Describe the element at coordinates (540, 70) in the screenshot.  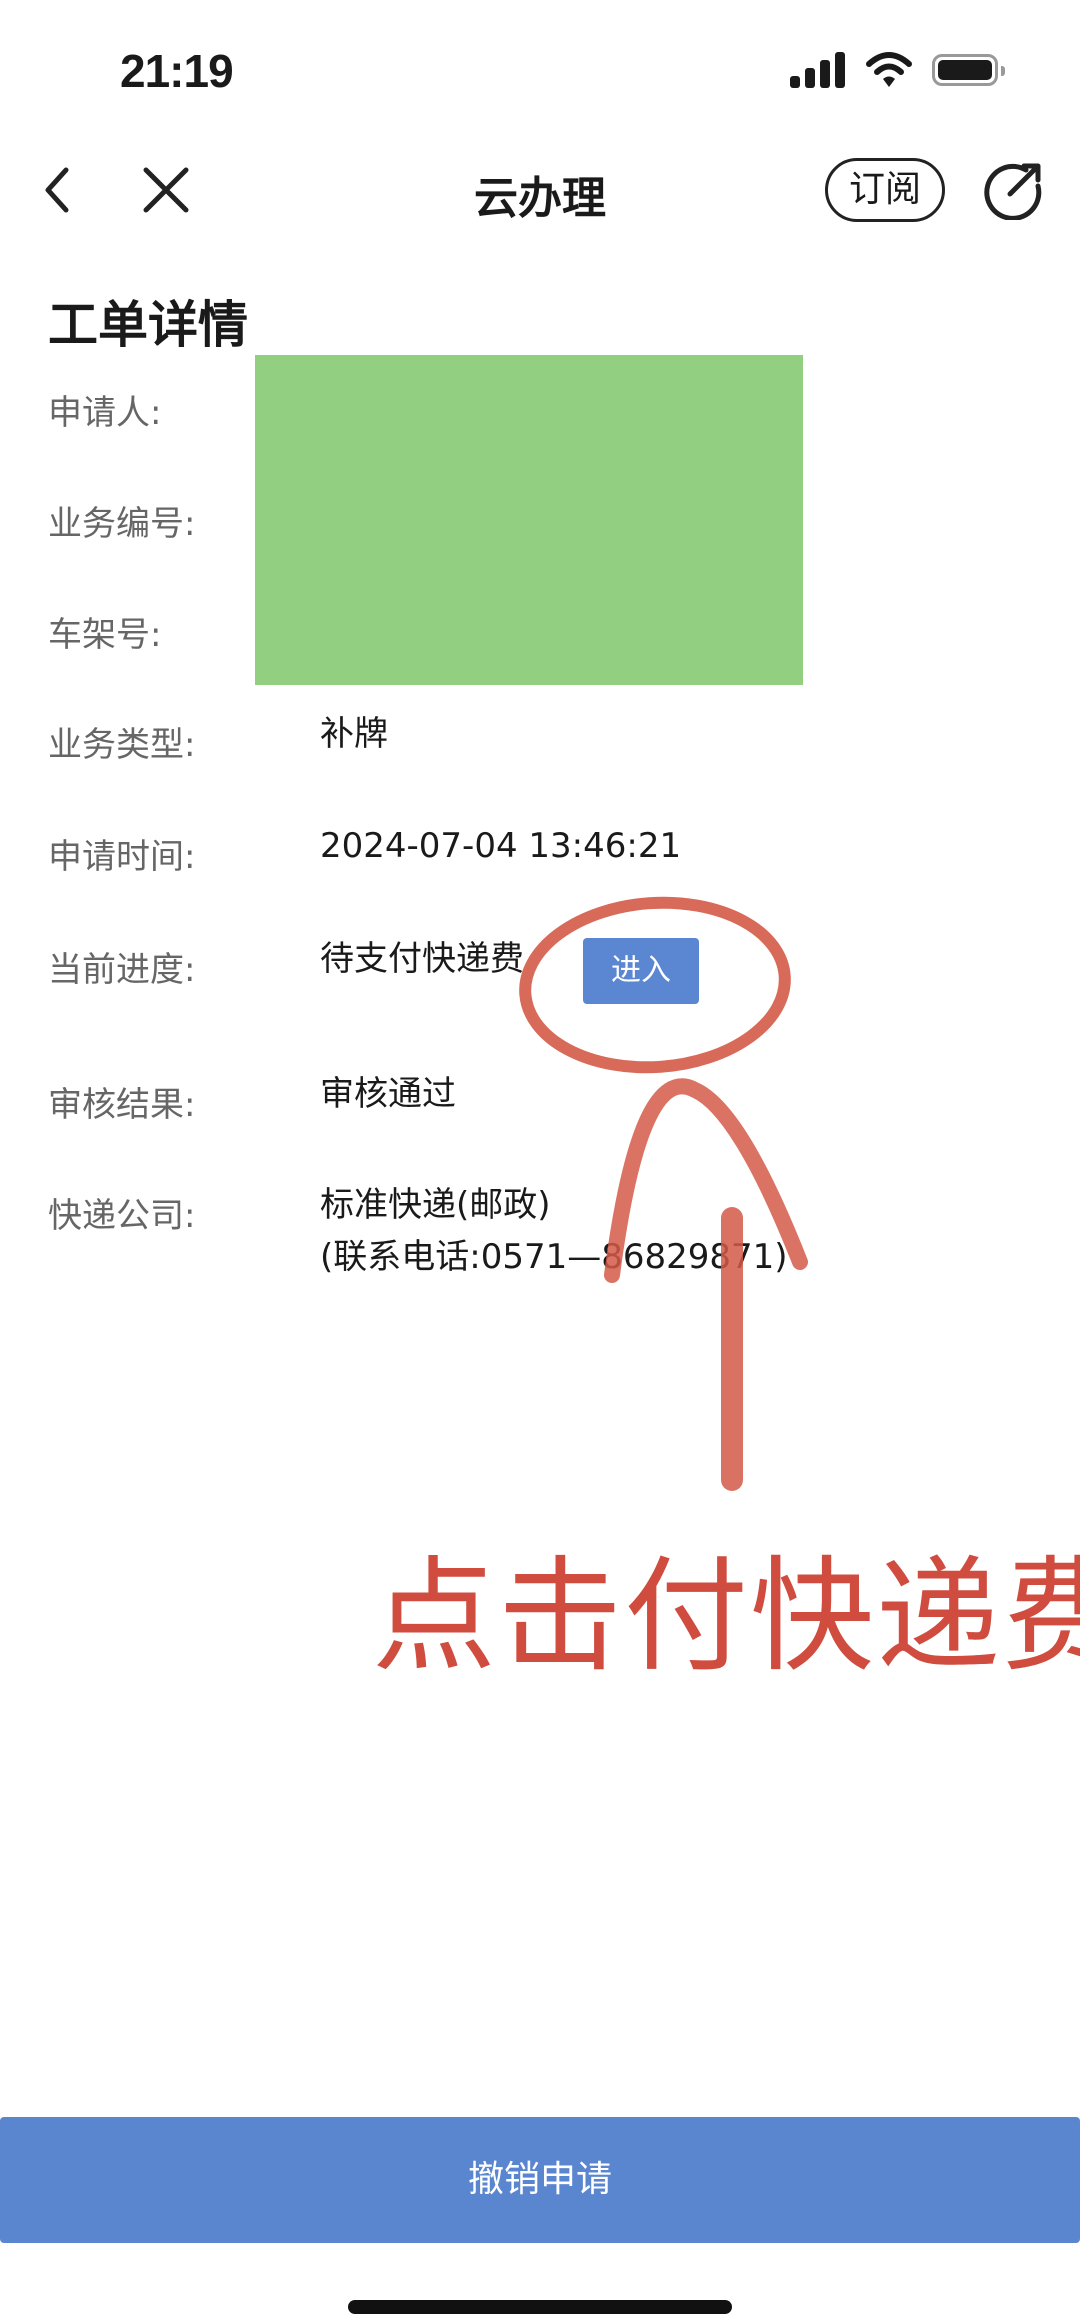
I see `status-bar: 21:19` at that location.